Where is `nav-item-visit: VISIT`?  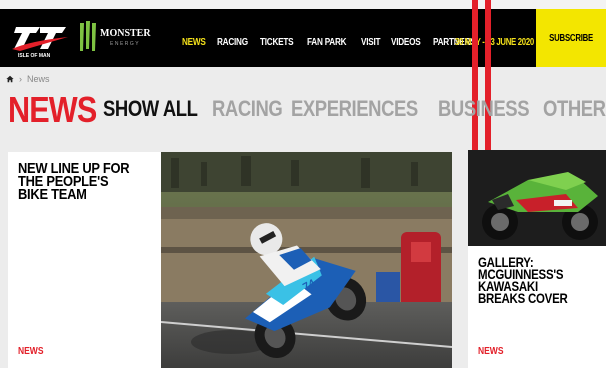 nav-item-visit: VISIT is located at coordinates (371, 42).